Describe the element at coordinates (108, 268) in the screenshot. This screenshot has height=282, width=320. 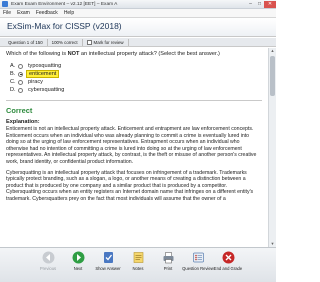
I see `show-answer-label: Show Answer` at that location.